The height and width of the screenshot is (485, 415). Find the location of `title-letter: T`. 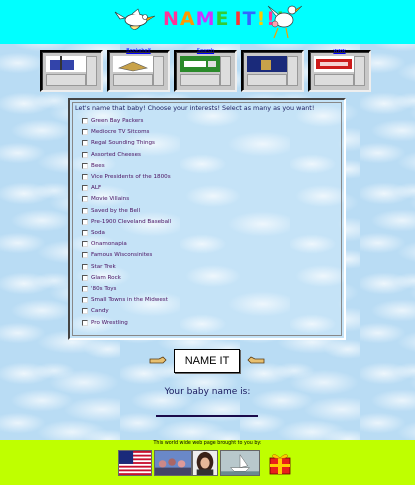

title-letter: T is located at coordinates (249, 19).